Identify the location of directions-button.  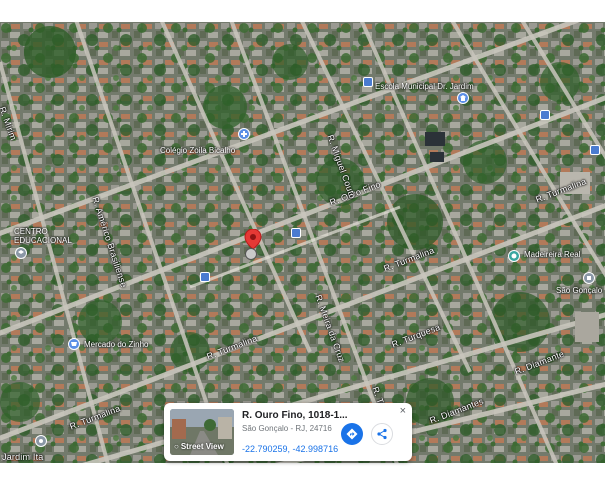
(352, 434).